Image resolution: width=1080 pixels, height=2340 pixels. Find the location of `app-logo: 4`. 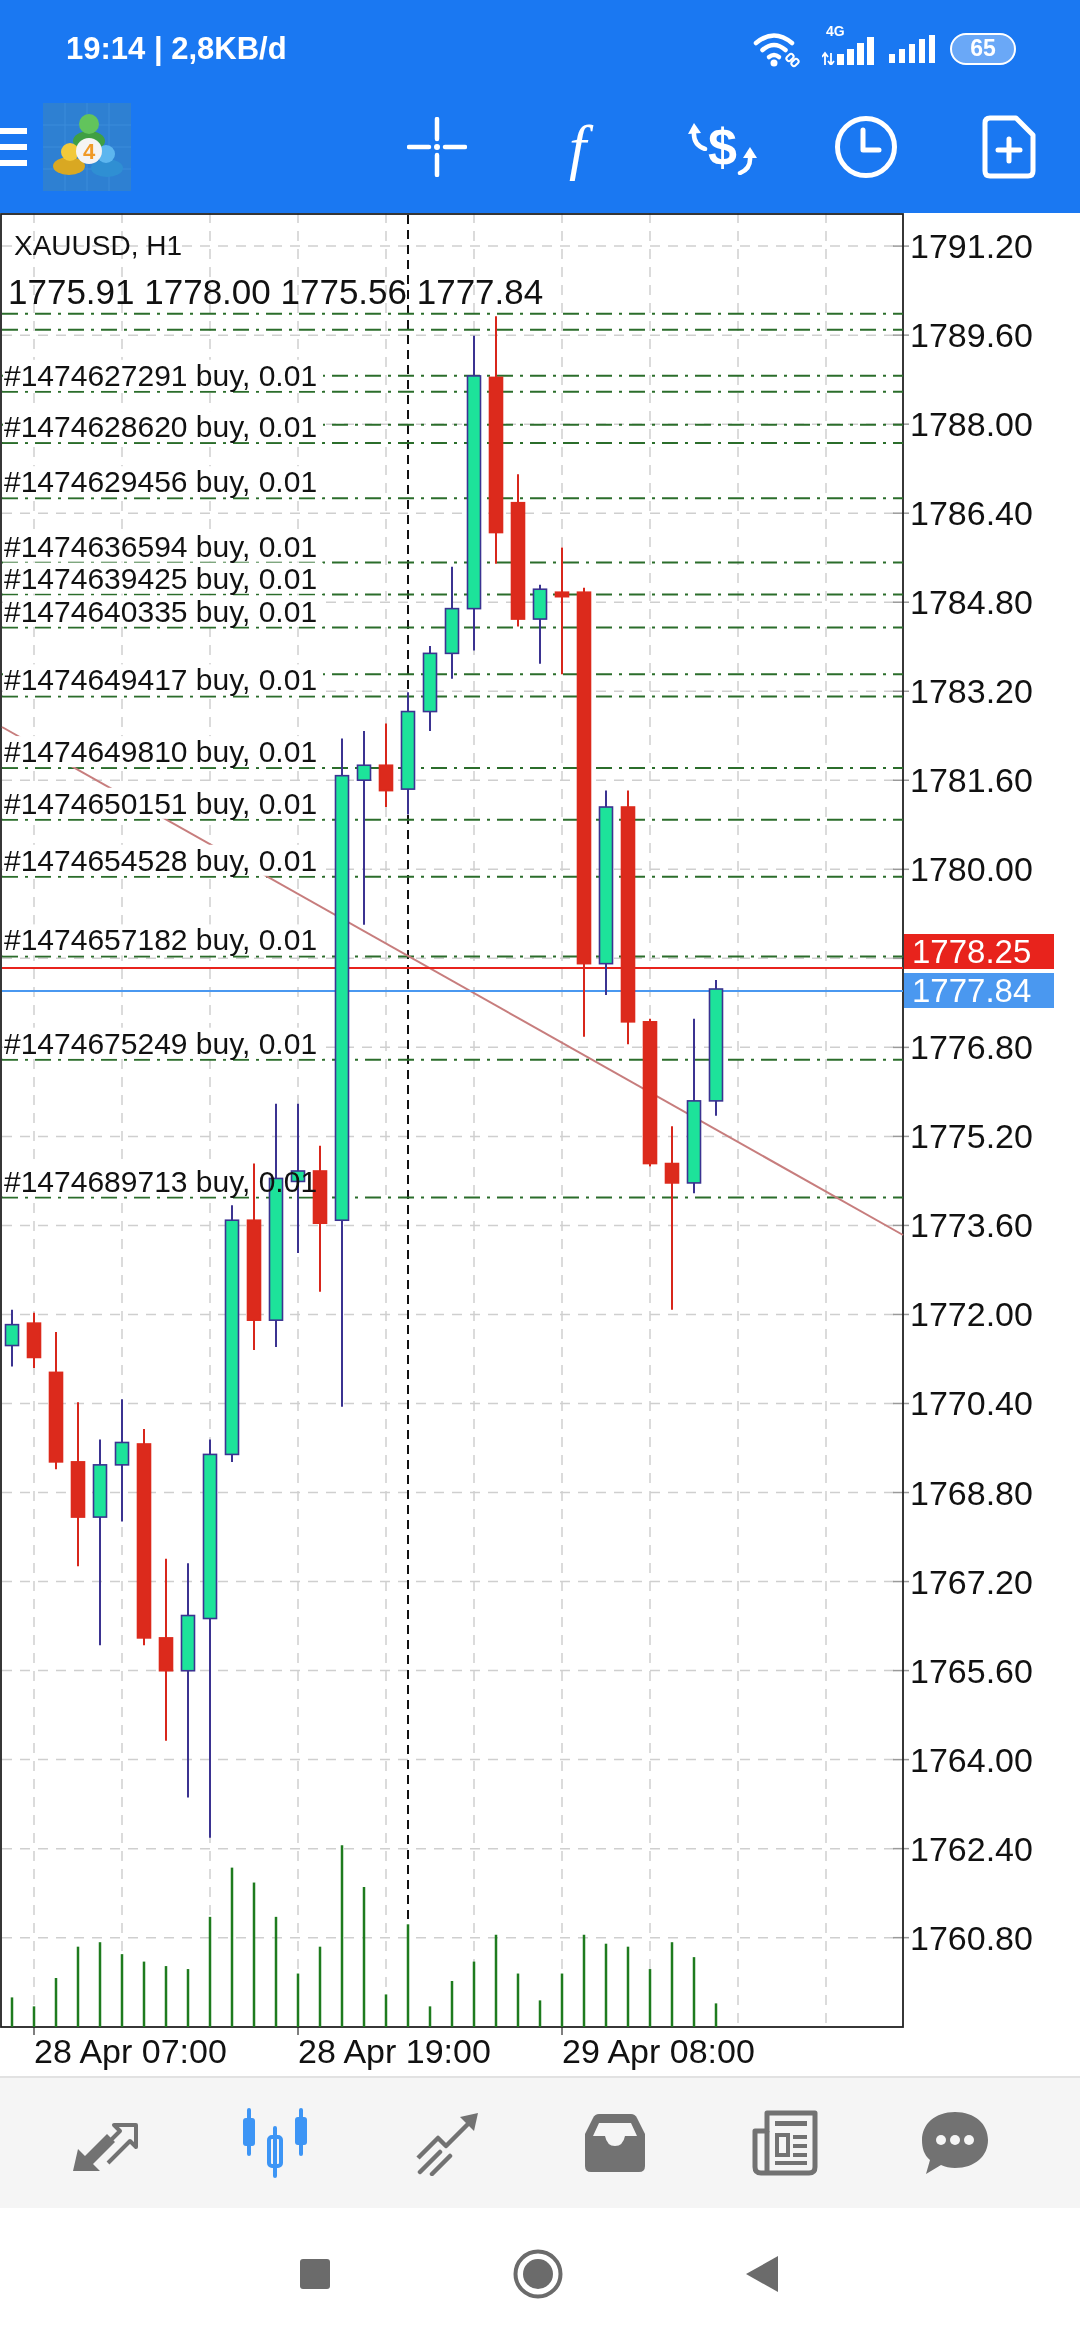

app-logo: 4 is located at coordinates (87, 146).